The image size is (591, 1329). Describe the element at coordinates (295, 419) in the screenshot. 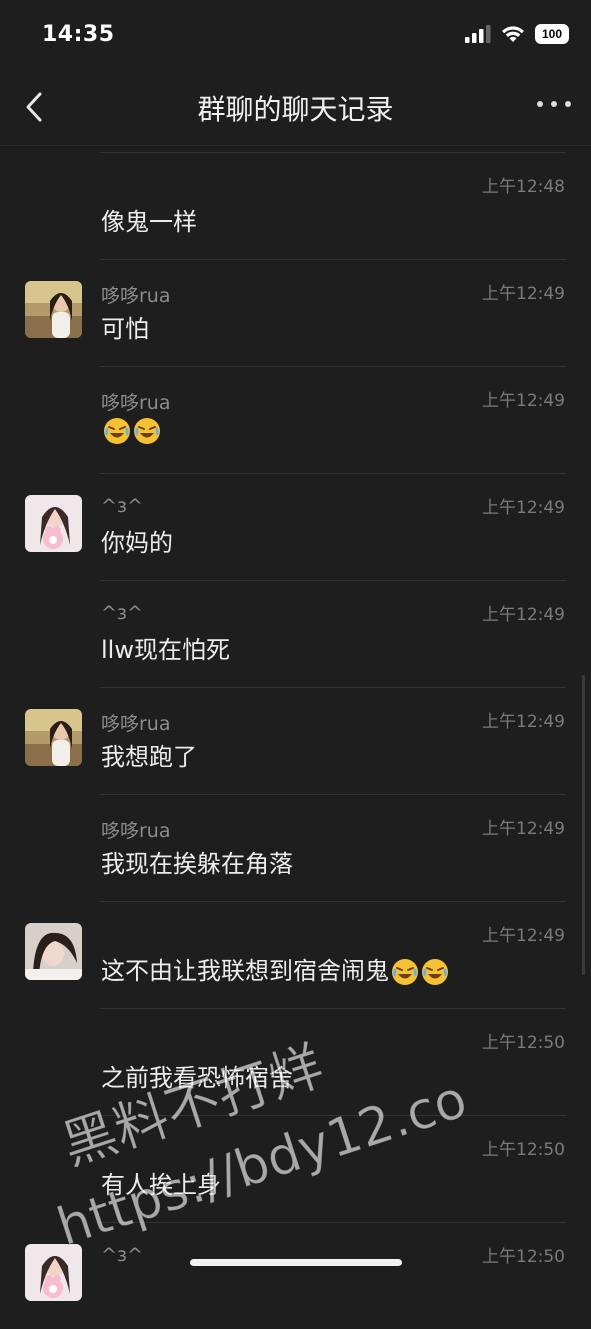

I see `message-row: 哆哆rua 上午12:49` at that location.